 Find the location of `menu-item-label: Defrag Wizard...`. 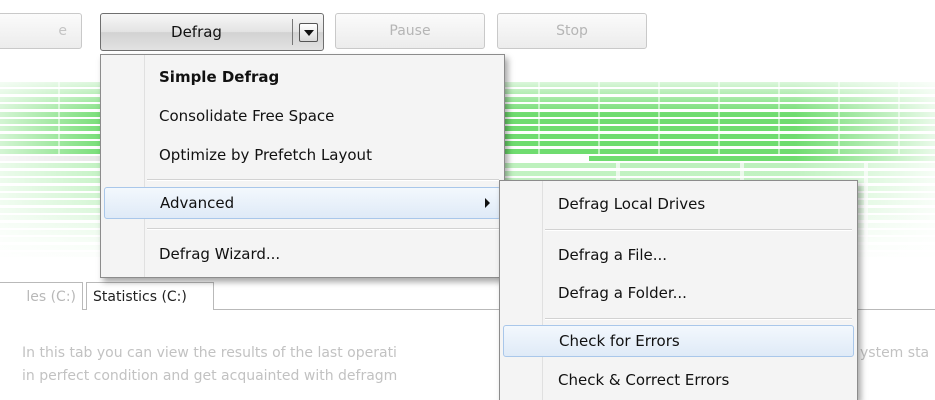

menu-item-label: Defrag Wizard... is located at coordinates (220, 254).